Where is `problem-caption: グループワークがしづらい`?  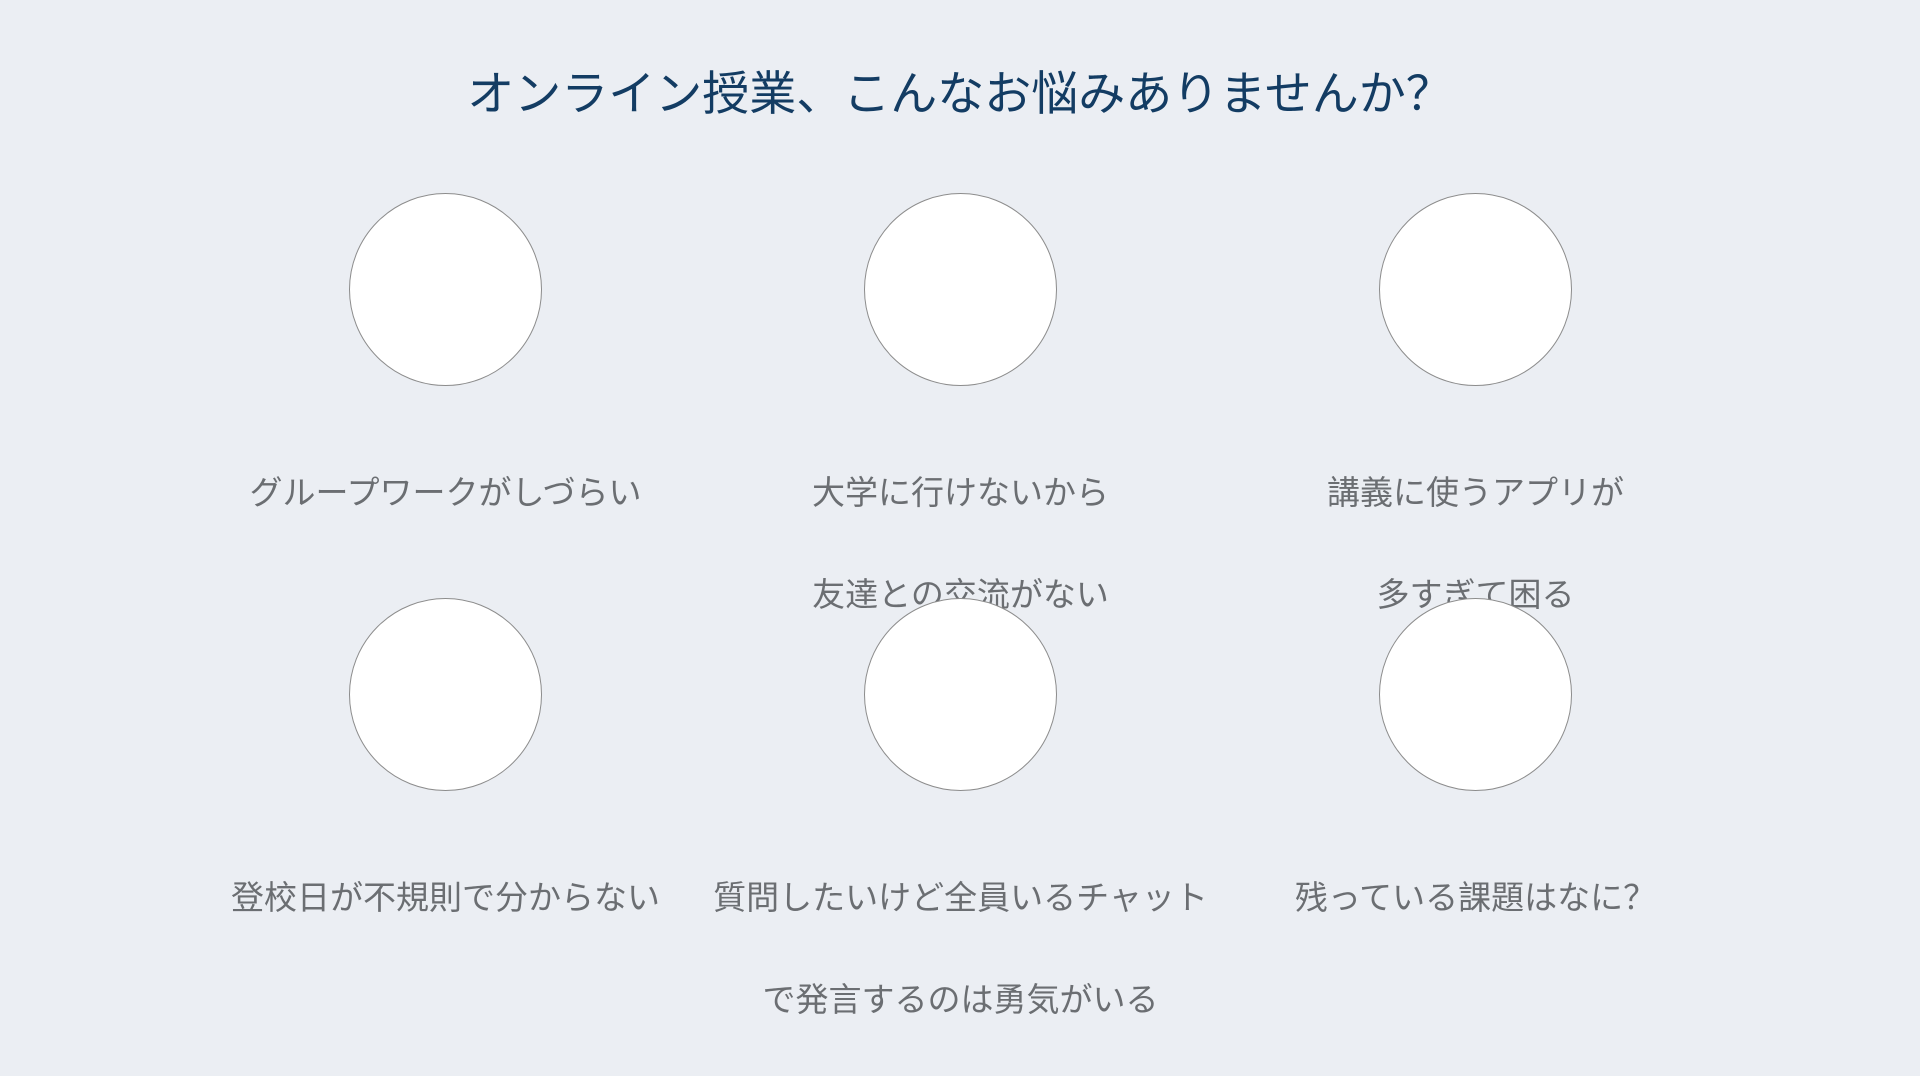 problem-caption: グループワークがしづらい is located at coordinates (445, 492).